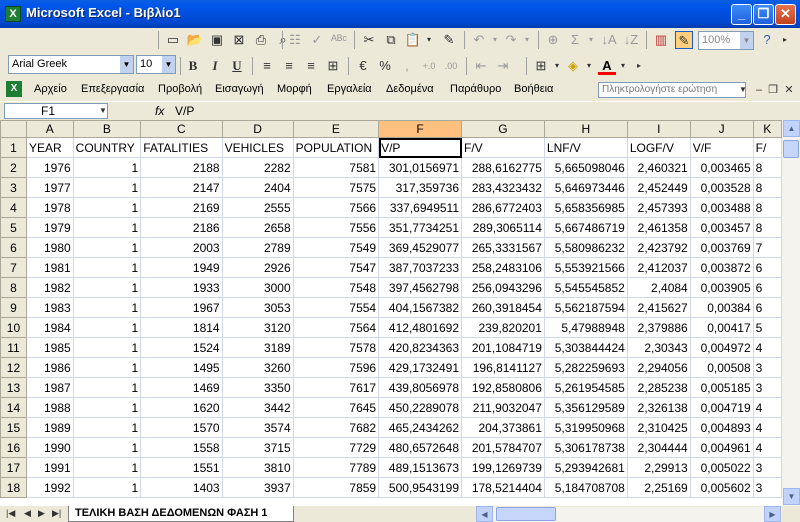  I want to click on data-cell: 260,3918454, so click(503, 307).